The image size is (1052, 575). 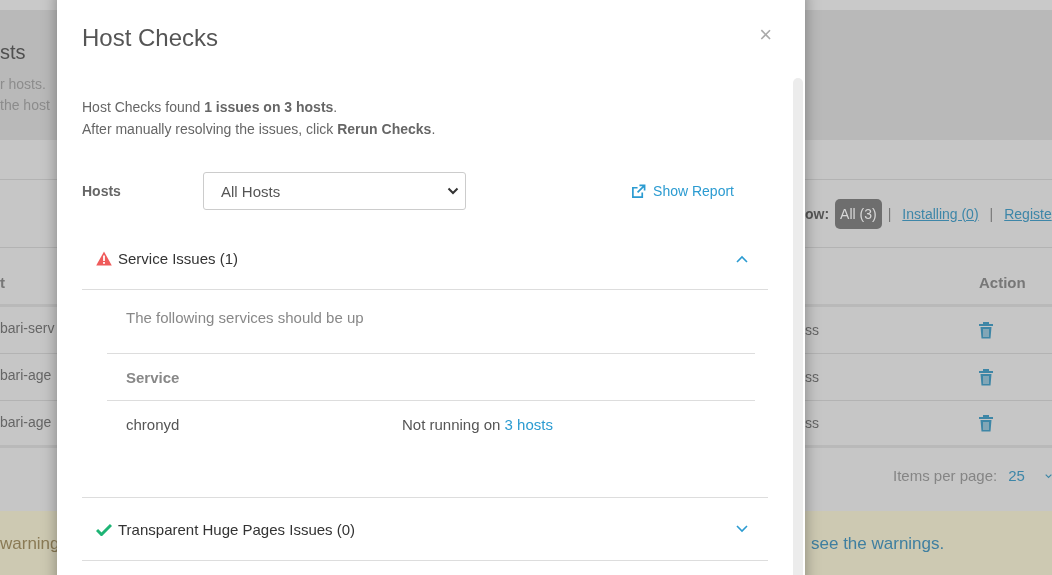 I want to click on filter-link: All (3), so click(x=858, y=213).